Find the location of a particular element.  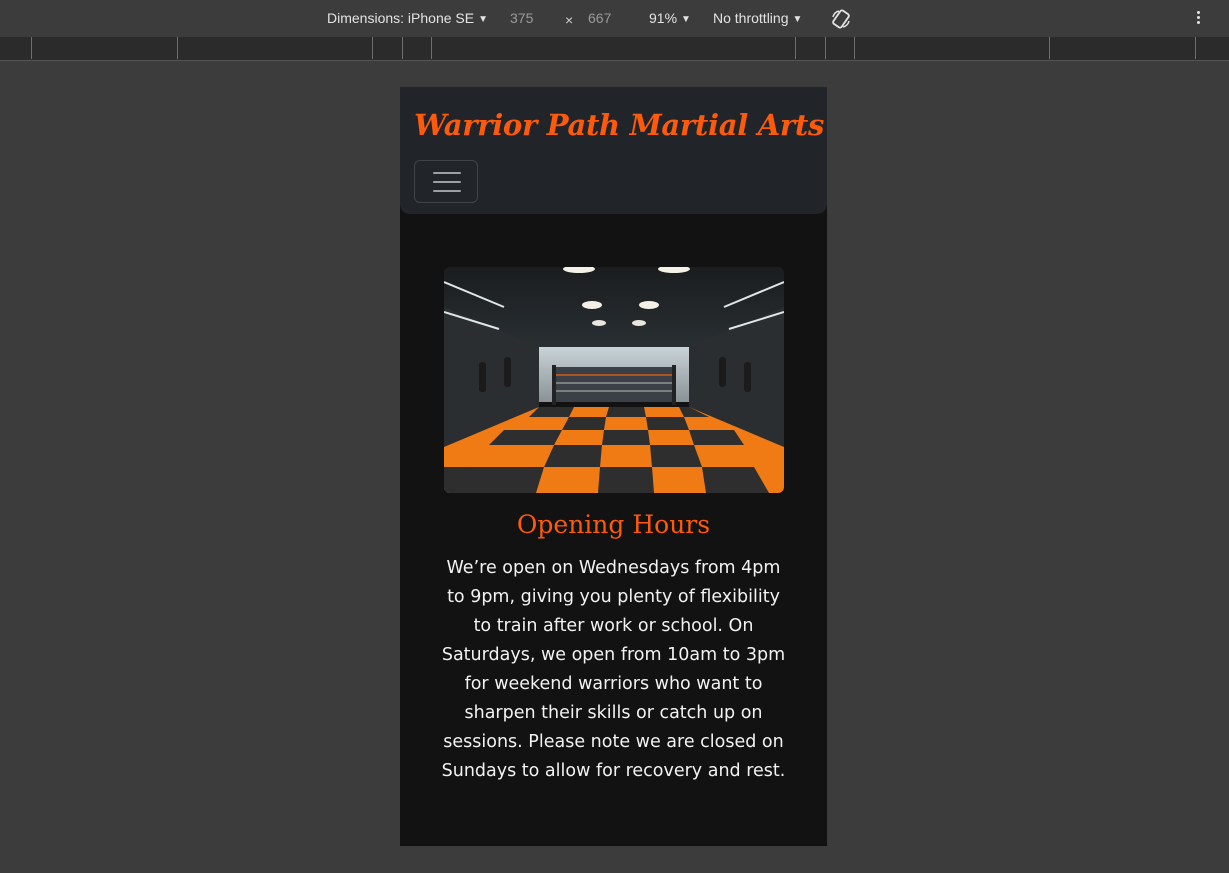

throttling-label: No throttling is located at coordinates (751, 18).